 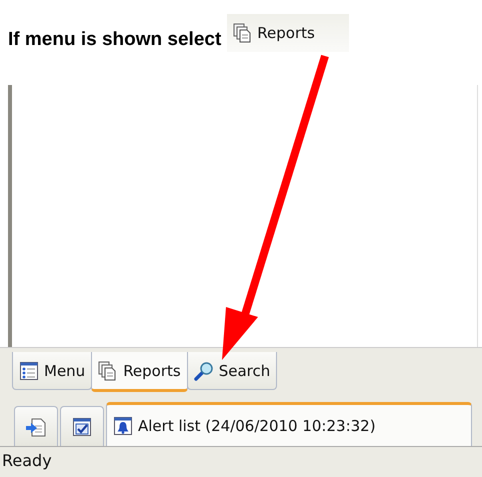 What do you see at coordinates (52, 371) in the screenshot?
I see `tab: Menu` at bounding box center [52, 371].